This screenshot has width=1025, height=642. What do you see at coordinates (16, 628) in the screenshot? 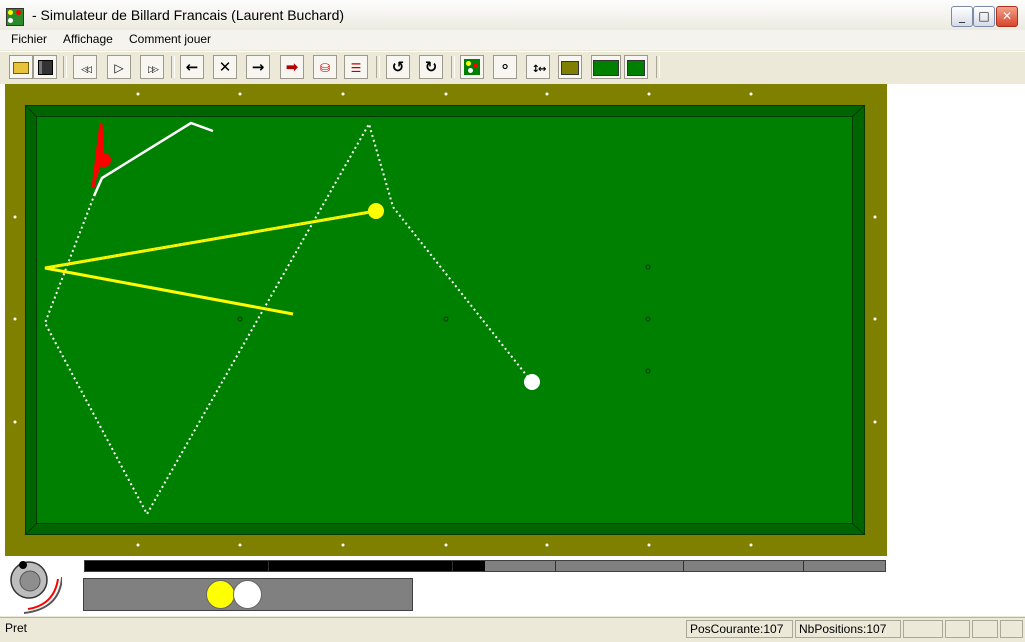
I see `status-text: Pret` at bounding box center [16, 628].